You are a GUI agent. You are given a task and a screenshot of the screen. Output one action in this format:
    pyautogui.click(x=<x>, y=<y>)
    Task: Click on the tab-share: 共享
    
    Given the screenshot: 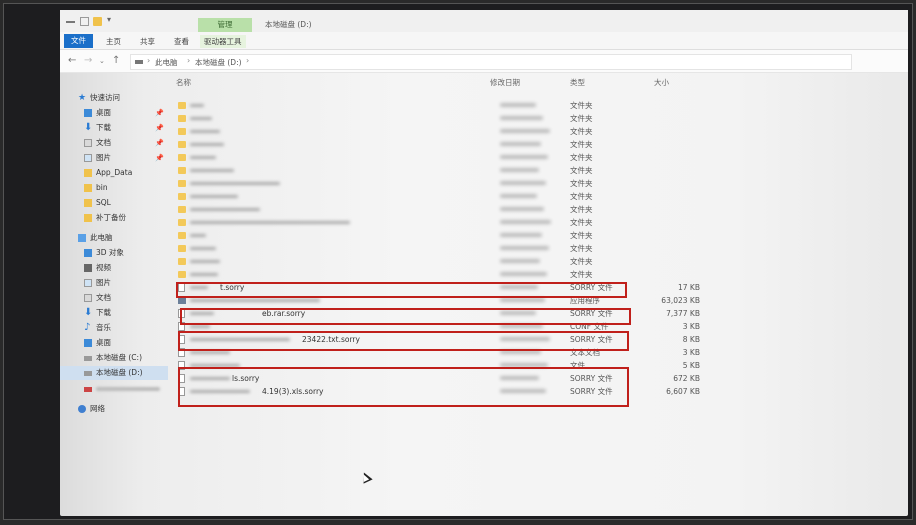 What is the action you would take?
    pyautogui.click(x=147, y=41)
    